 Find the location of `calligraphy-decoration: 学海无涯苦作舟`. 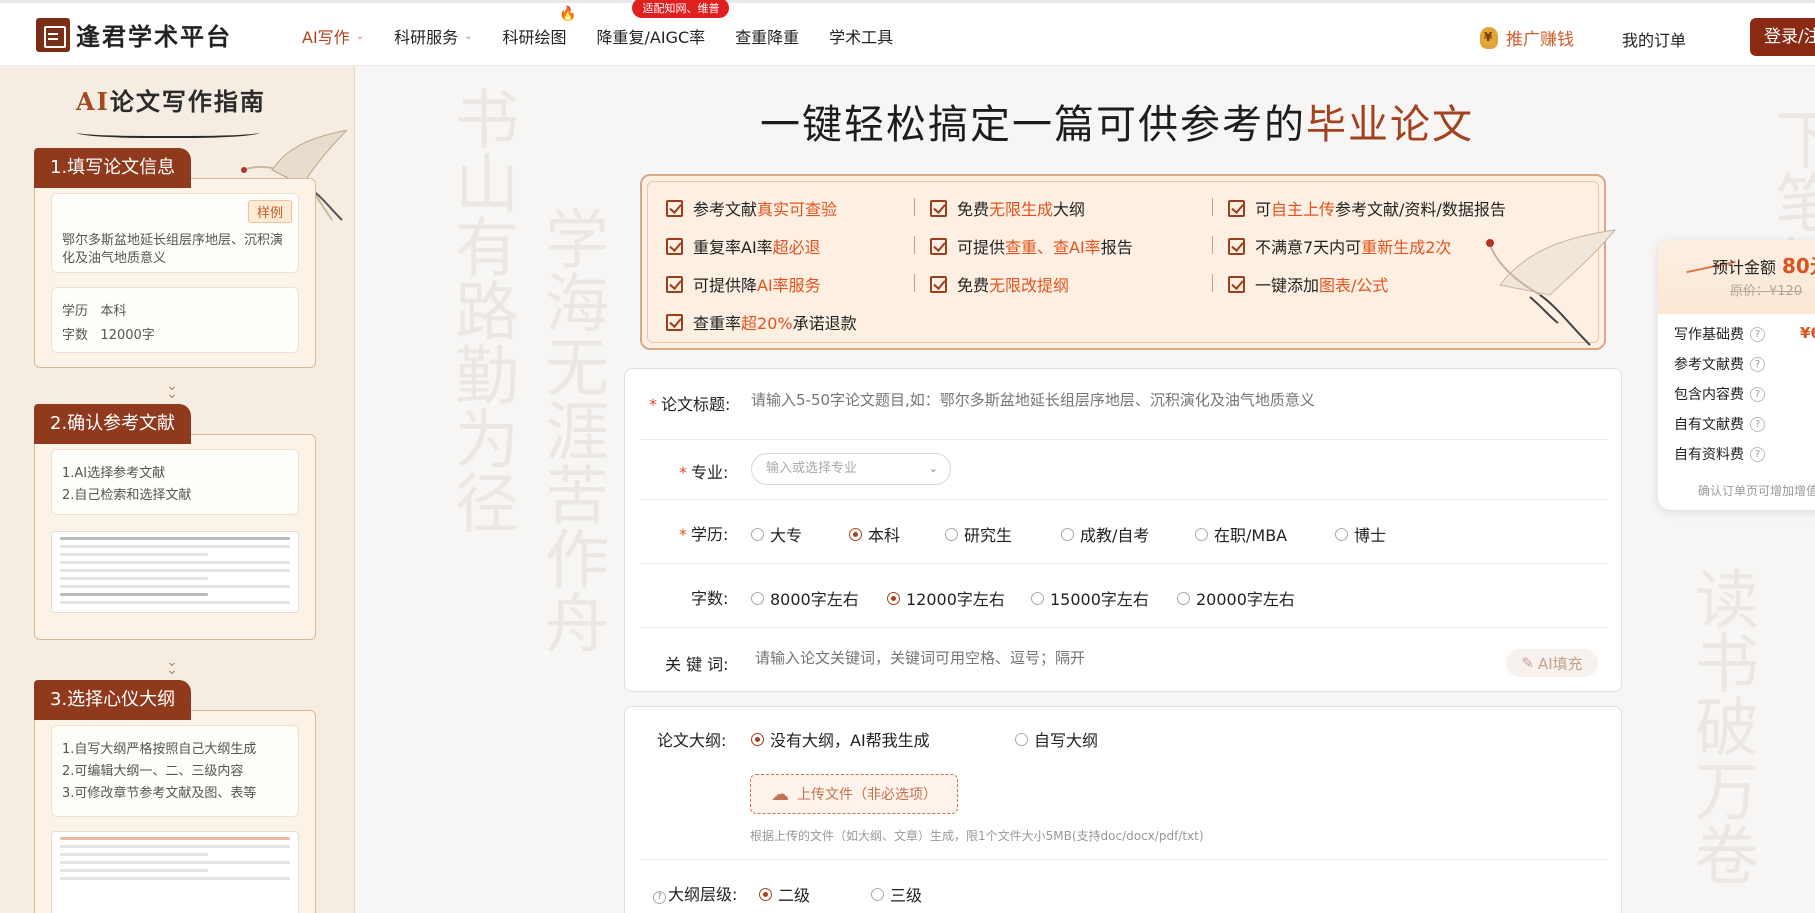

calligraphy-decoration: 学海无涯苦作舟 is located at coordinates (571, 430).